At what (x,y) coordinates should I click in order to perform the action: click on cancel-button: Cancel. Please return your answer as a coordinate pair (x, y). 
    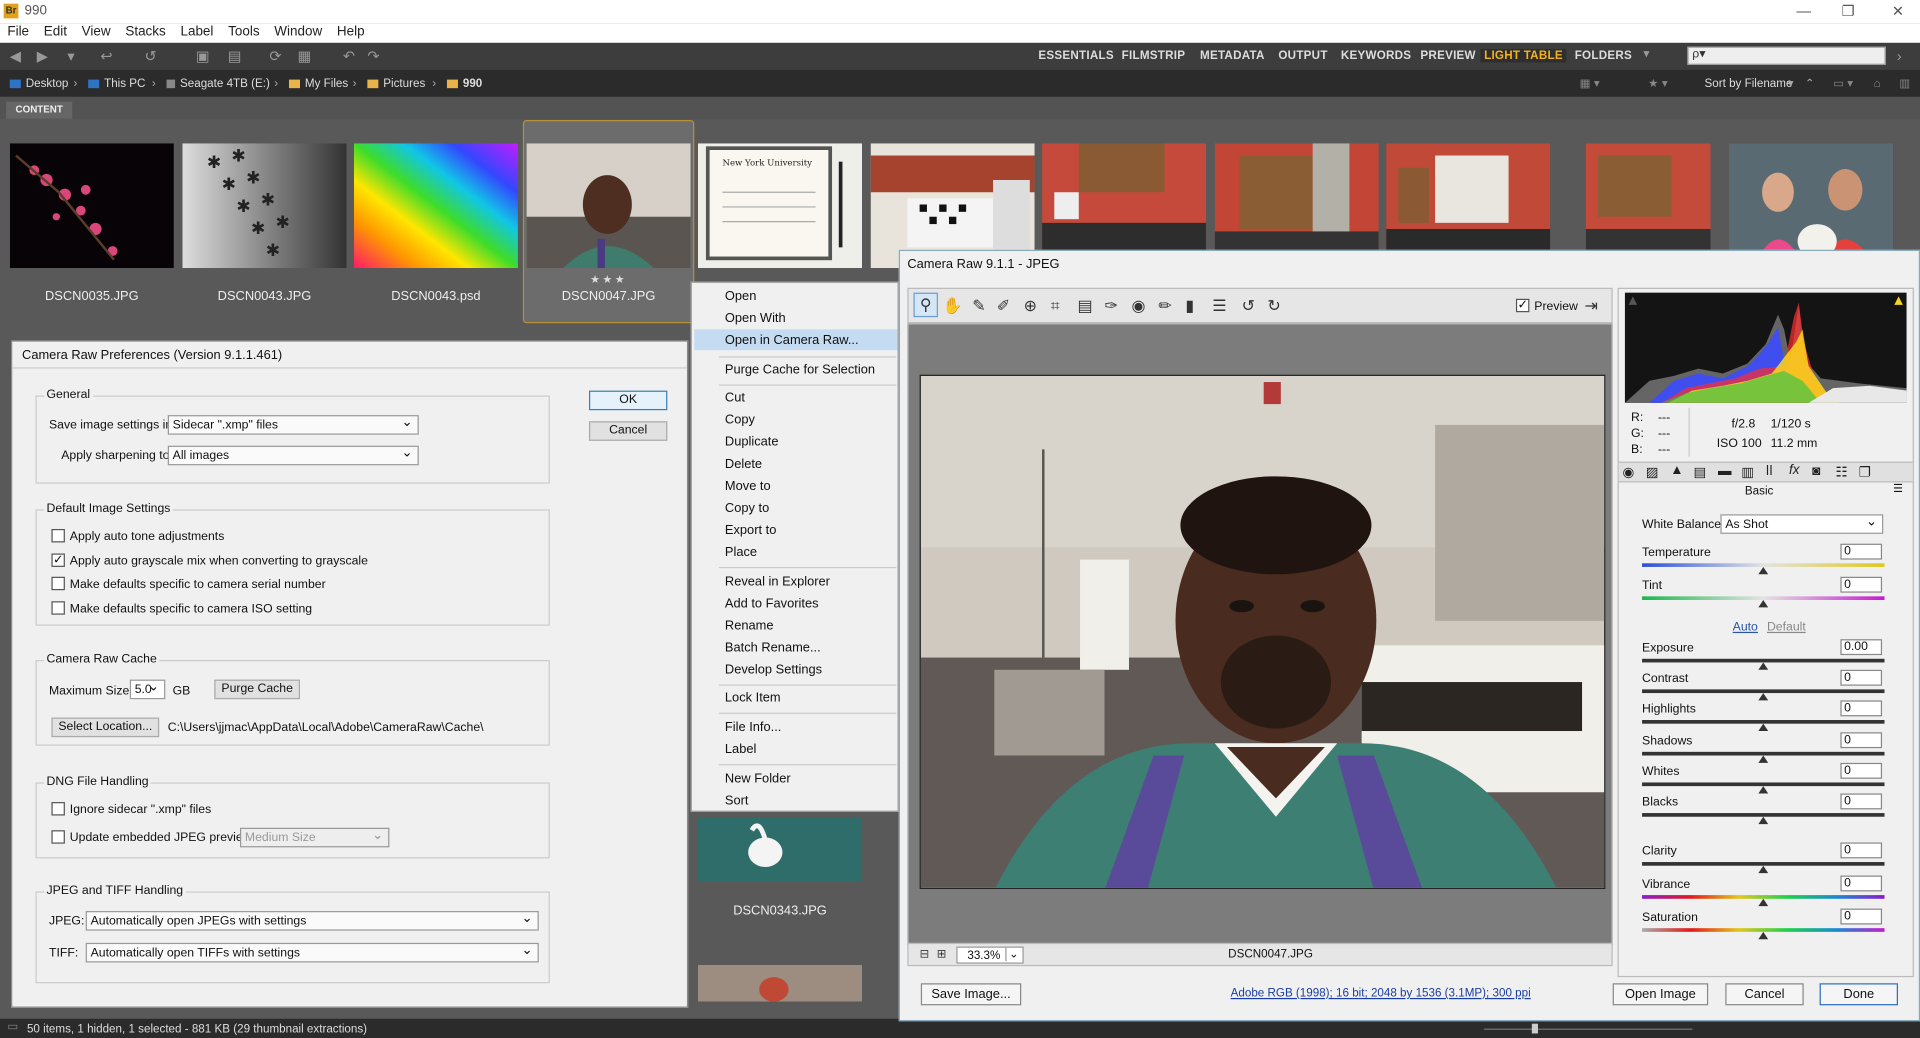
    Looking at the image, I should click on (628, 431).